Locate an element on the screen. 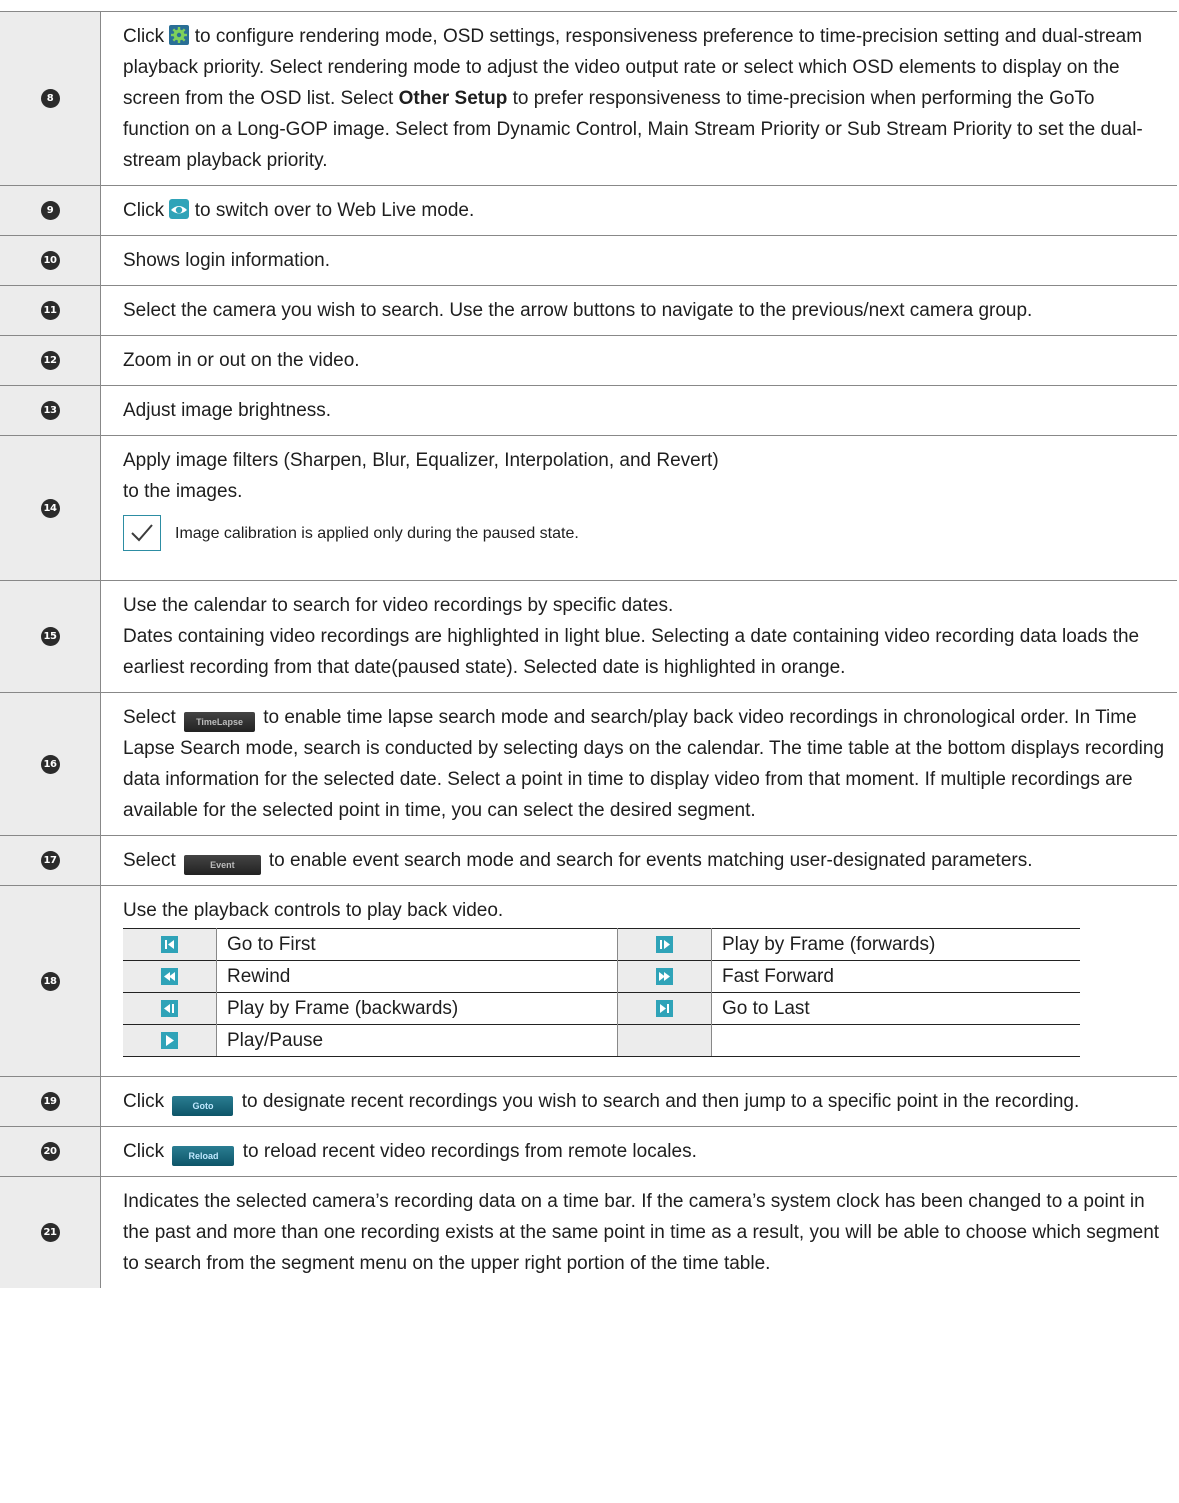  number-badge: 15 is located at coordinates (50, 636).